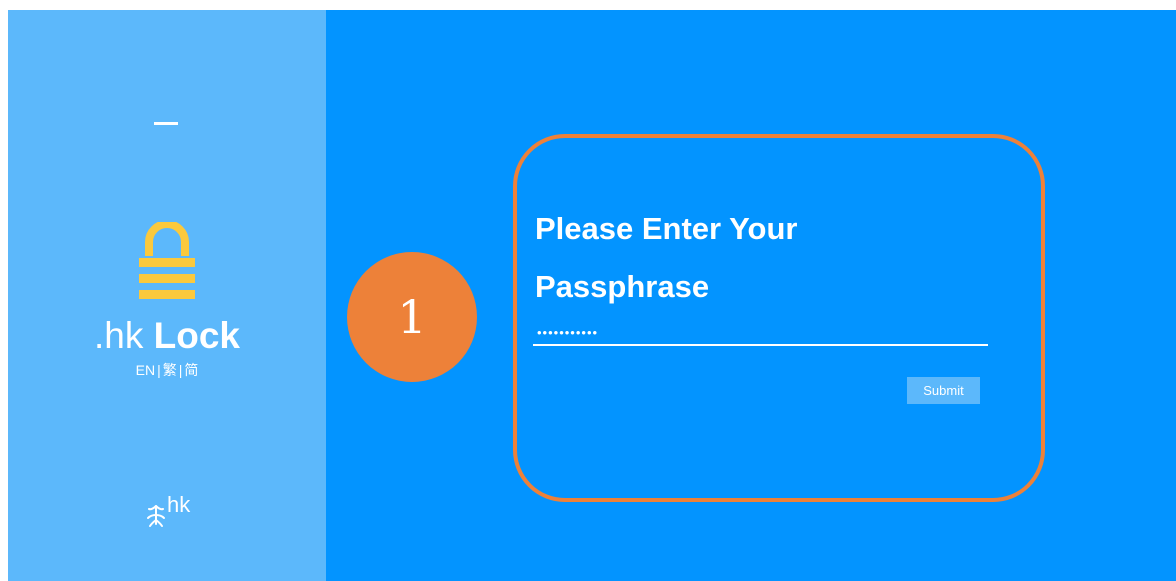 This screenshot has width=1176, height=581. I want to click on app-logo: .hk Lock, so click(167, 336).